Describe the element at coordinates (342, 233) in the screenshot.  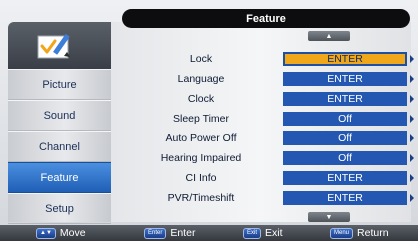
I see `menu-key-icon: Menu` at that location.